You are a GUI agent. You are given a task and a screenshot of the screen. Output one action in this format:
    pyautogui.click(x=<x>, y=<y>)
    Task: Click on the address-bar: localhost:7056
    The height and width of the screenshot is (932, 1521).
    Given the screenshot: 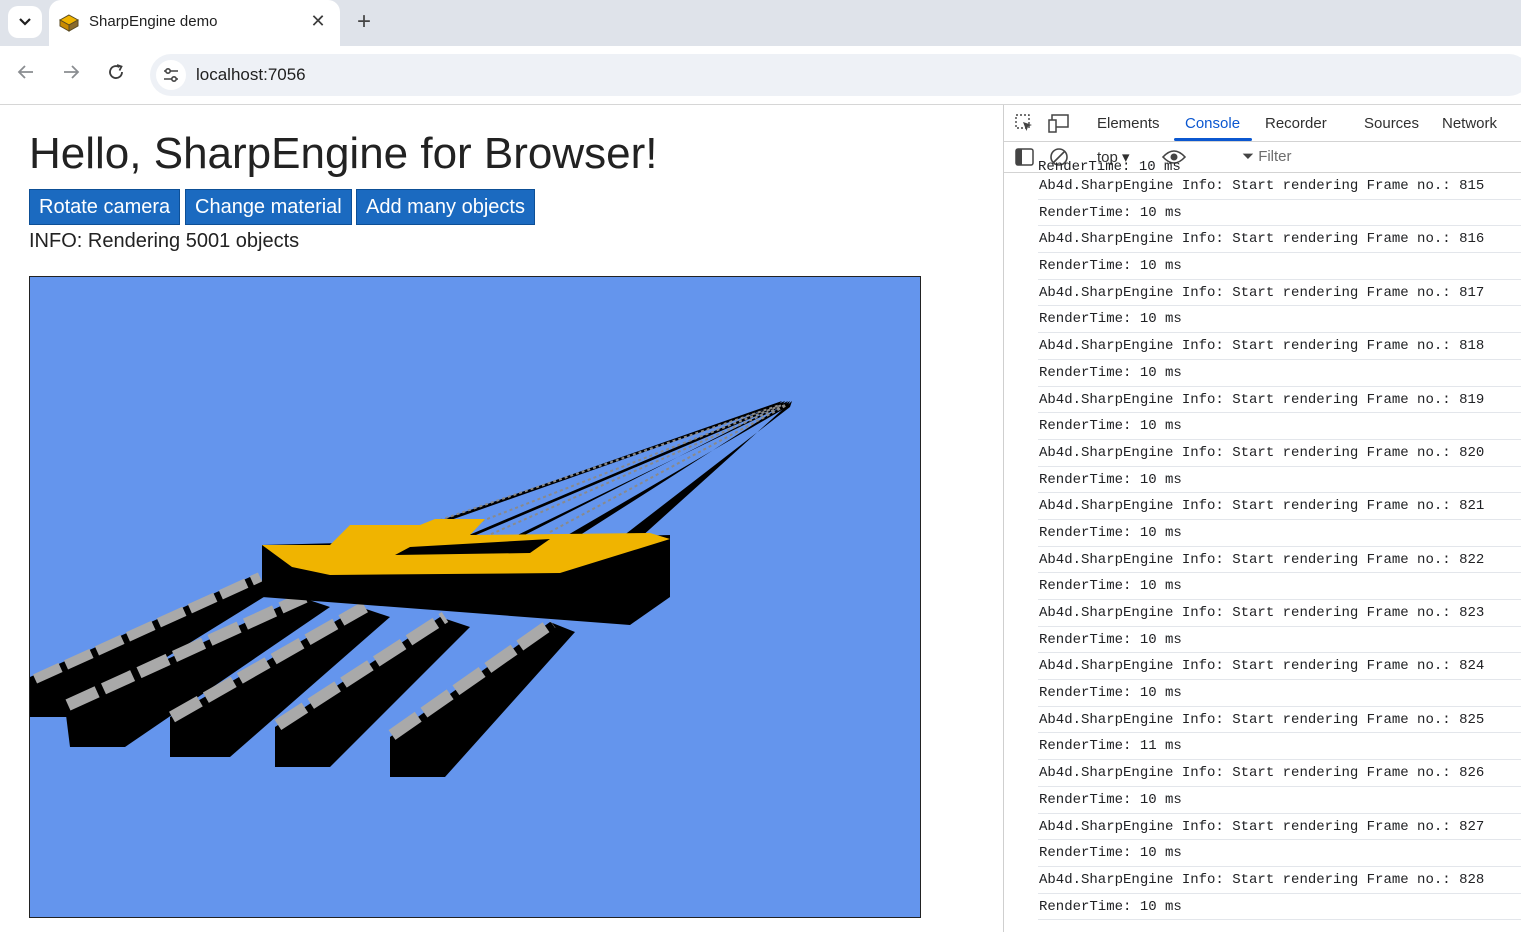 What is the action you would take?
    pyautogui.click(x=835, y=75)
    